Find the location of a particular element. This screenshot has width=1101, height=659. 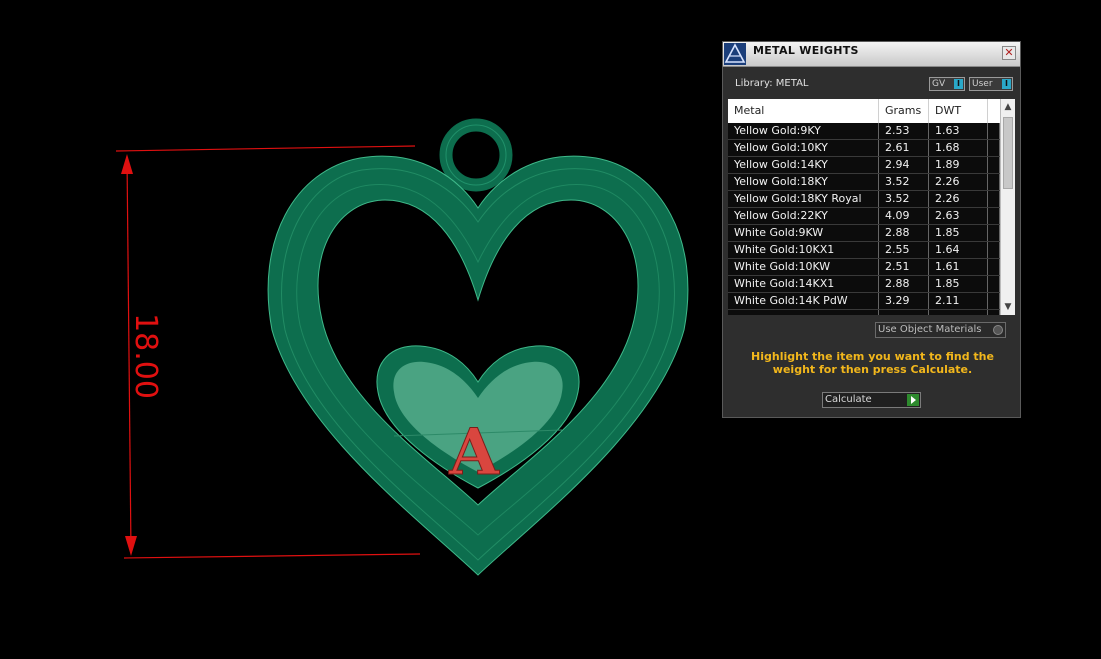

cell-metal: Yellow Gold:18KY Royal is located at coordinates (803, 199).